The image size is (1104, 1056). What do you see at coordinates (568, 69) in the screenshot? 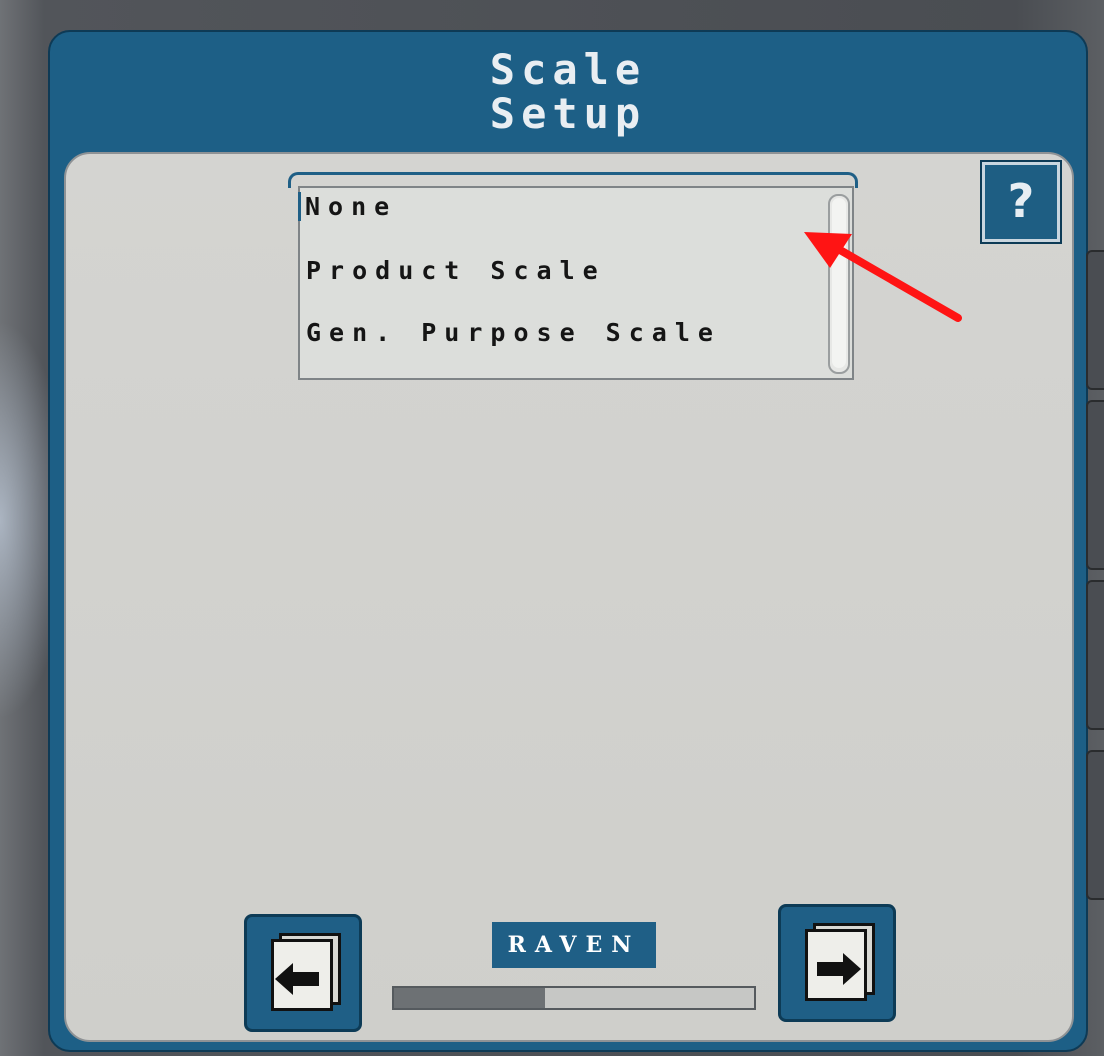
I see `title-line-1: Scale` at bounding box center [568, 69].